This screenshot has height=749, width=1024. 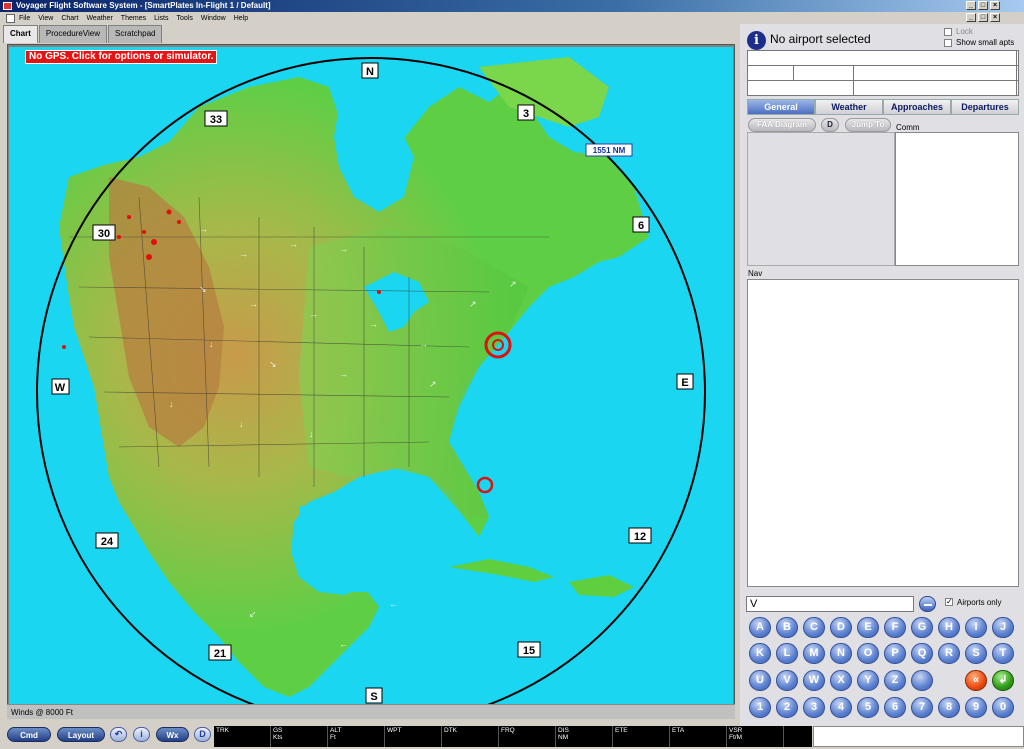 I want to click on key-9: 9, so click(x=976, y=707).